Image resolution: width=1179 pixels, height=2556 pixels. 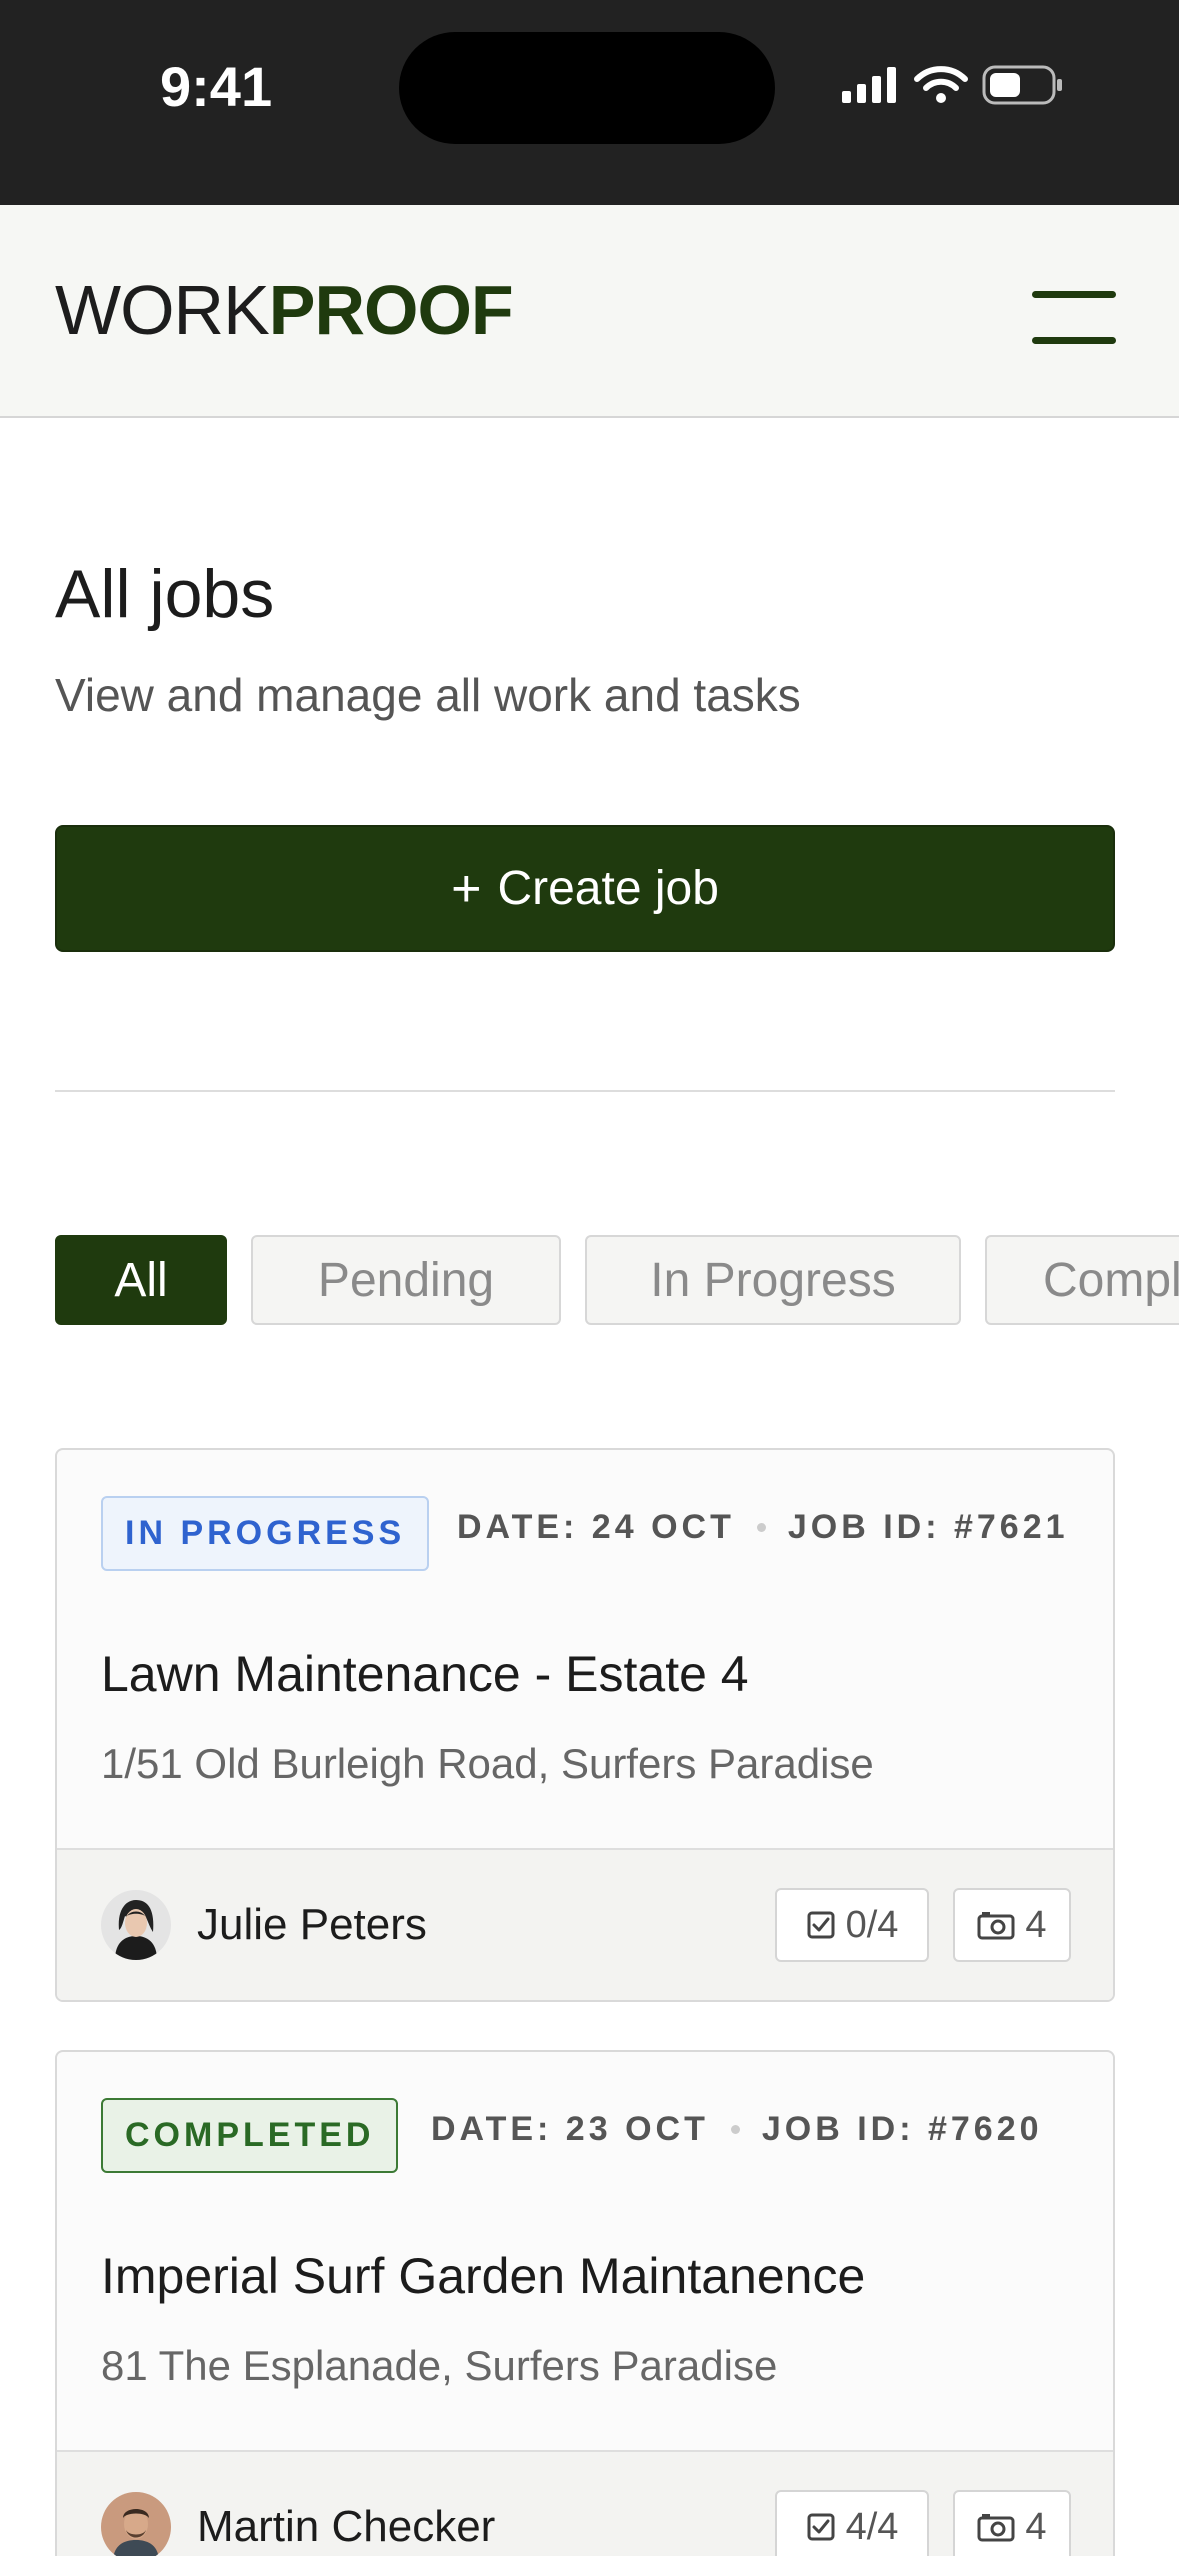 I want to click on tasks-chip: 0/4, so click(x=852, y=1925).